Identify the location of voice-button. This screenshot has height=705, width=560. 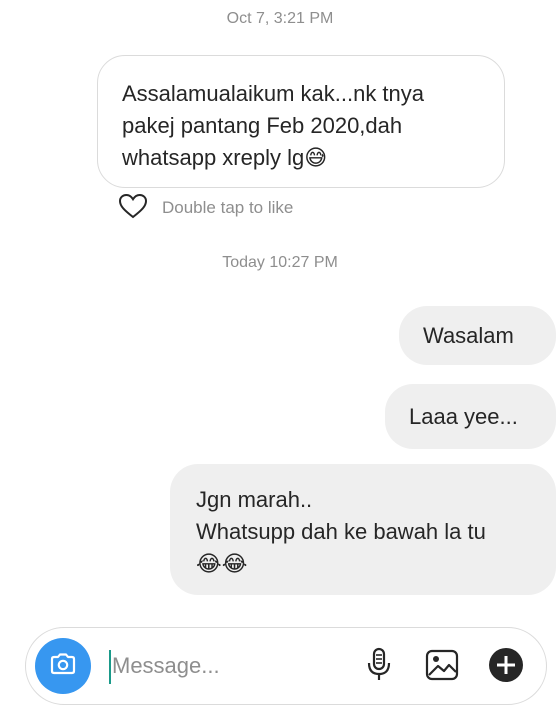
(379, 667).